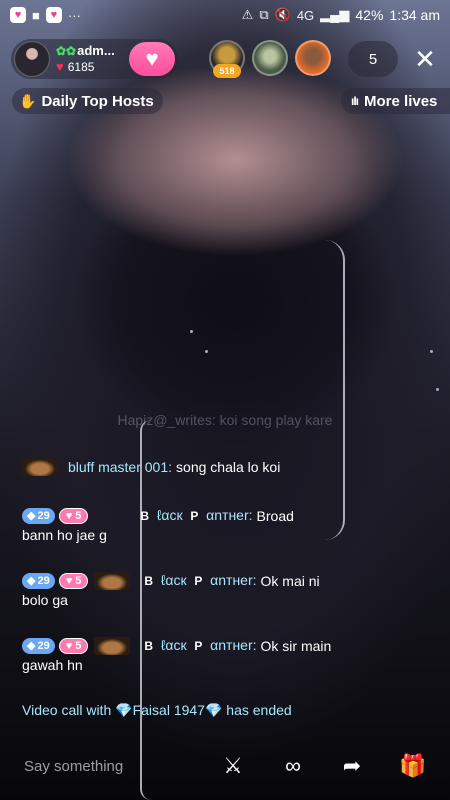 The height and width of the screenshot is (800, 450). Describe the element at coordinates (97, 101) in the screenshot. I see `daily-top-hosts-label: Daily Top Hosts` at that location.